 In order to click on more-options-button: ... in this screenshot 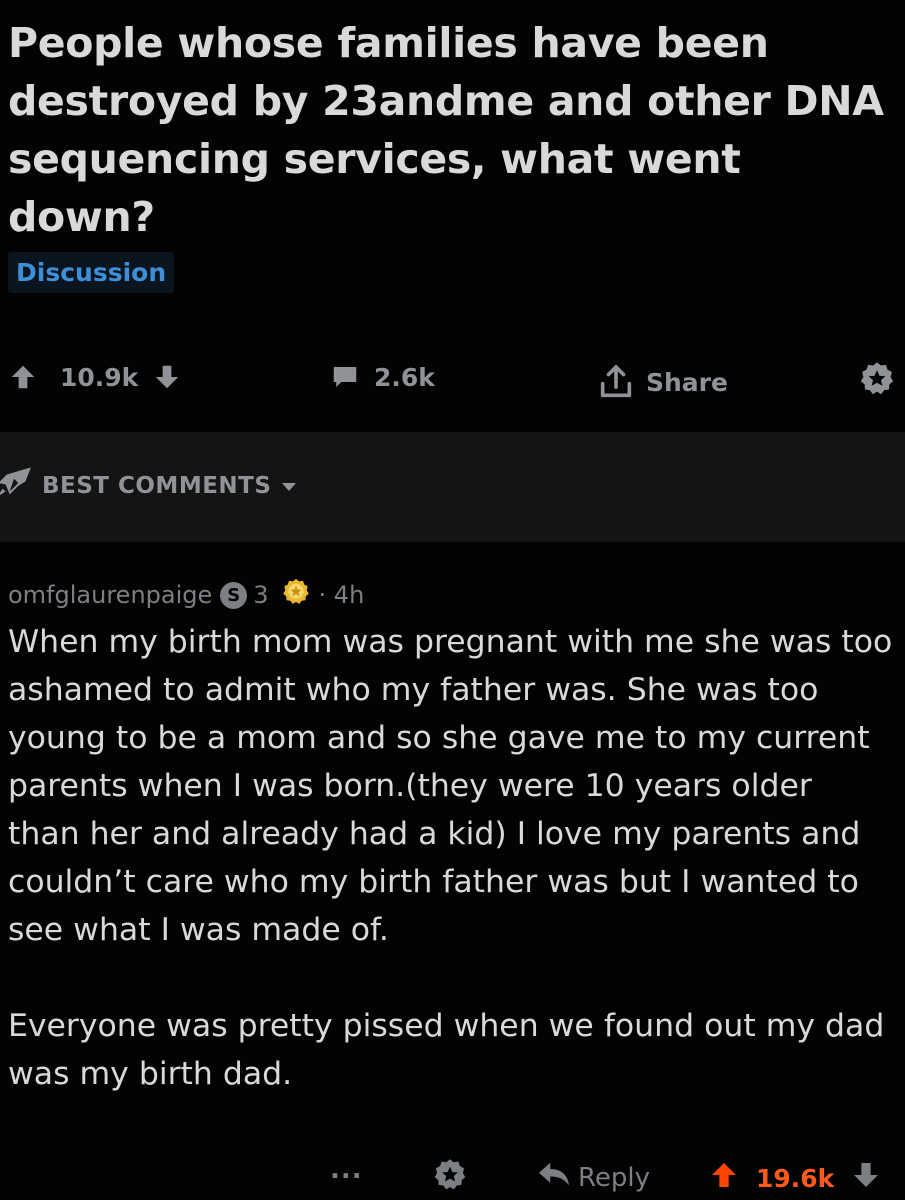, I will do `click(346, 1170)`.